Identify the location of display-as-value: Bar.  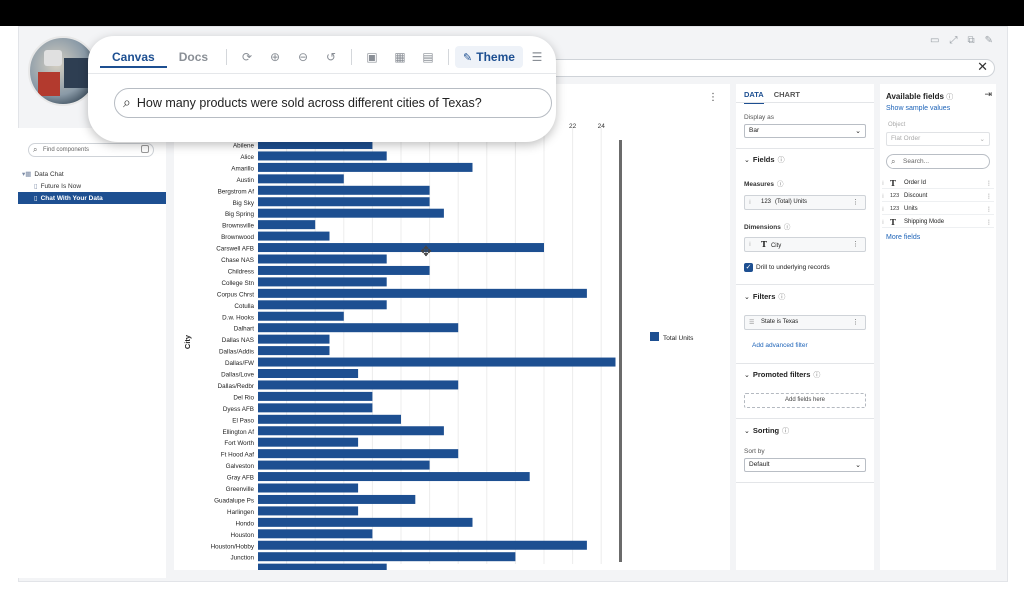
(754, 130).